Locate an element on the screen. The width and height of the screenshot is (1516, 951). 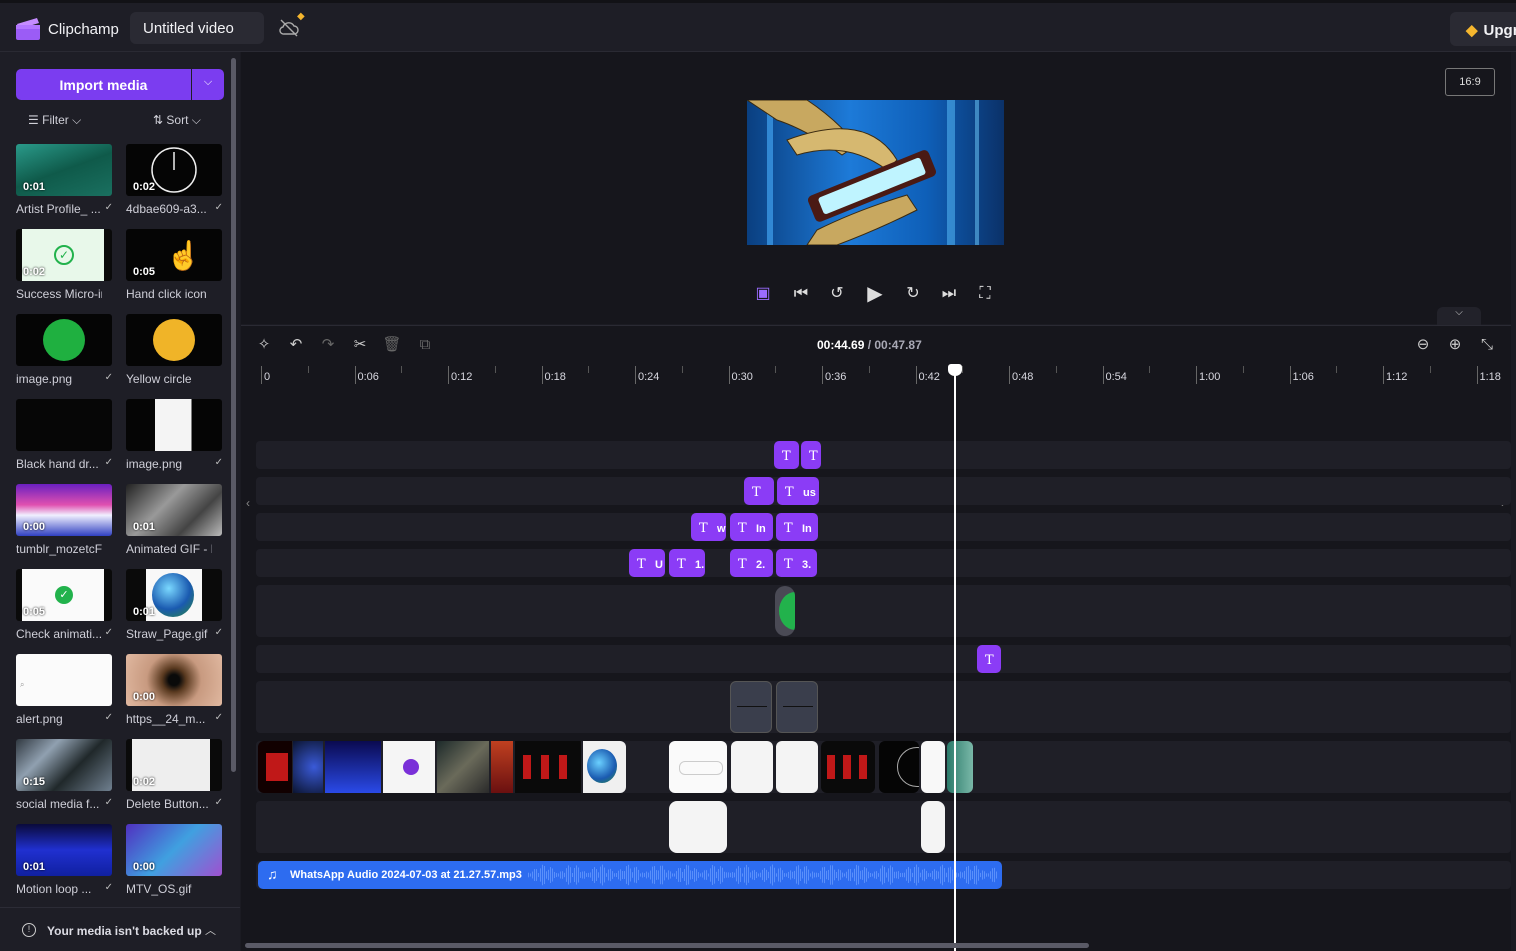
media-item-artist-profile: 0:01 Artist Profile_ ... ✓ is located at coordinates (64, 180).